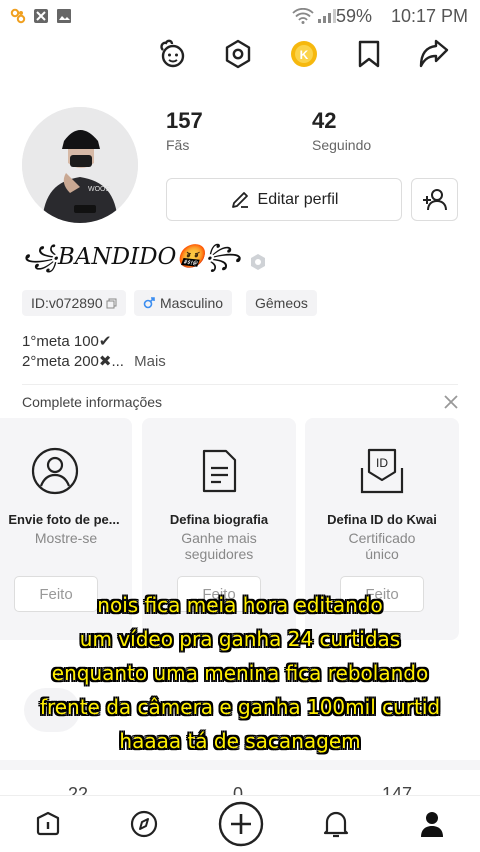 The image size is (480, 852). What do you see at coordinates (382, 519) in the screenshot?
I see `card-title: Defina ID do Kwai` at bounding box center [382, 519].